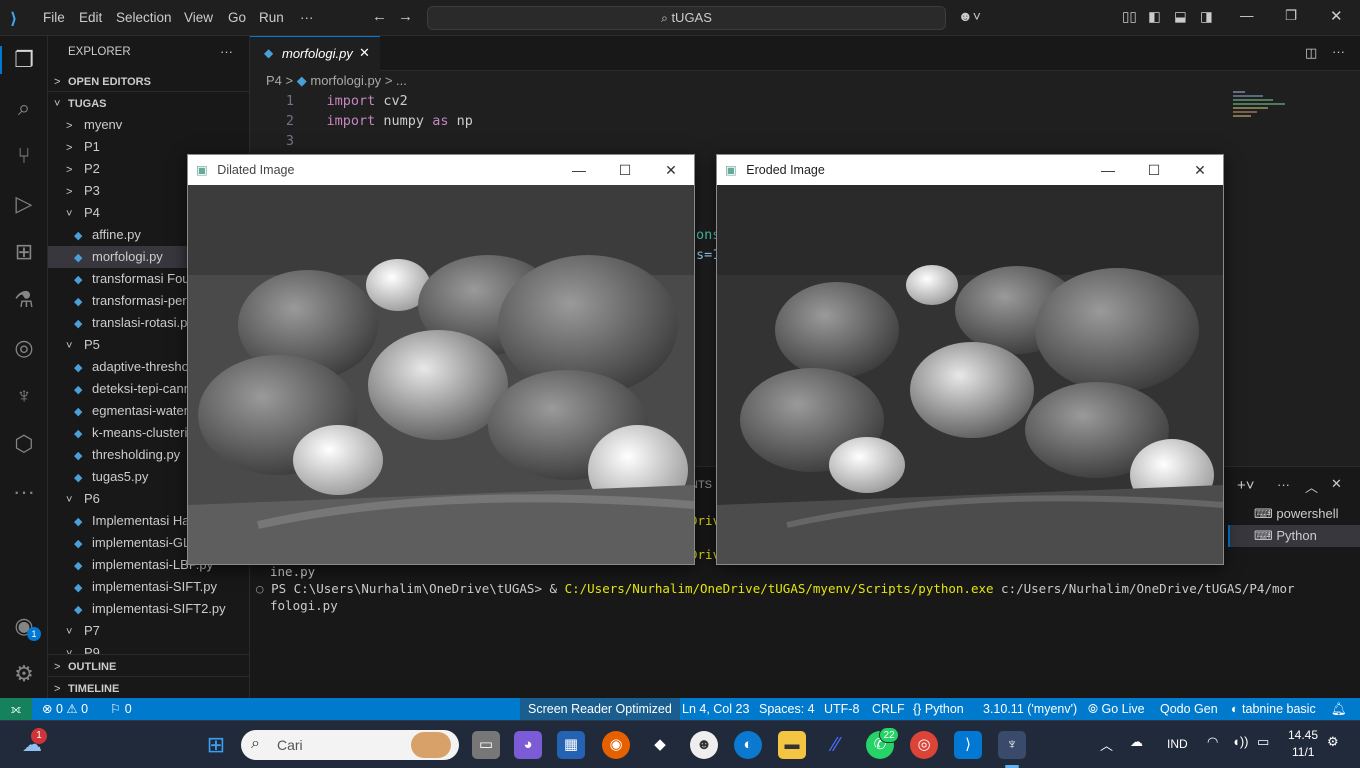  Describe the element at coordinates (24, 204) in the screenshot. I see `run-debug-icon: ▷` at that location.